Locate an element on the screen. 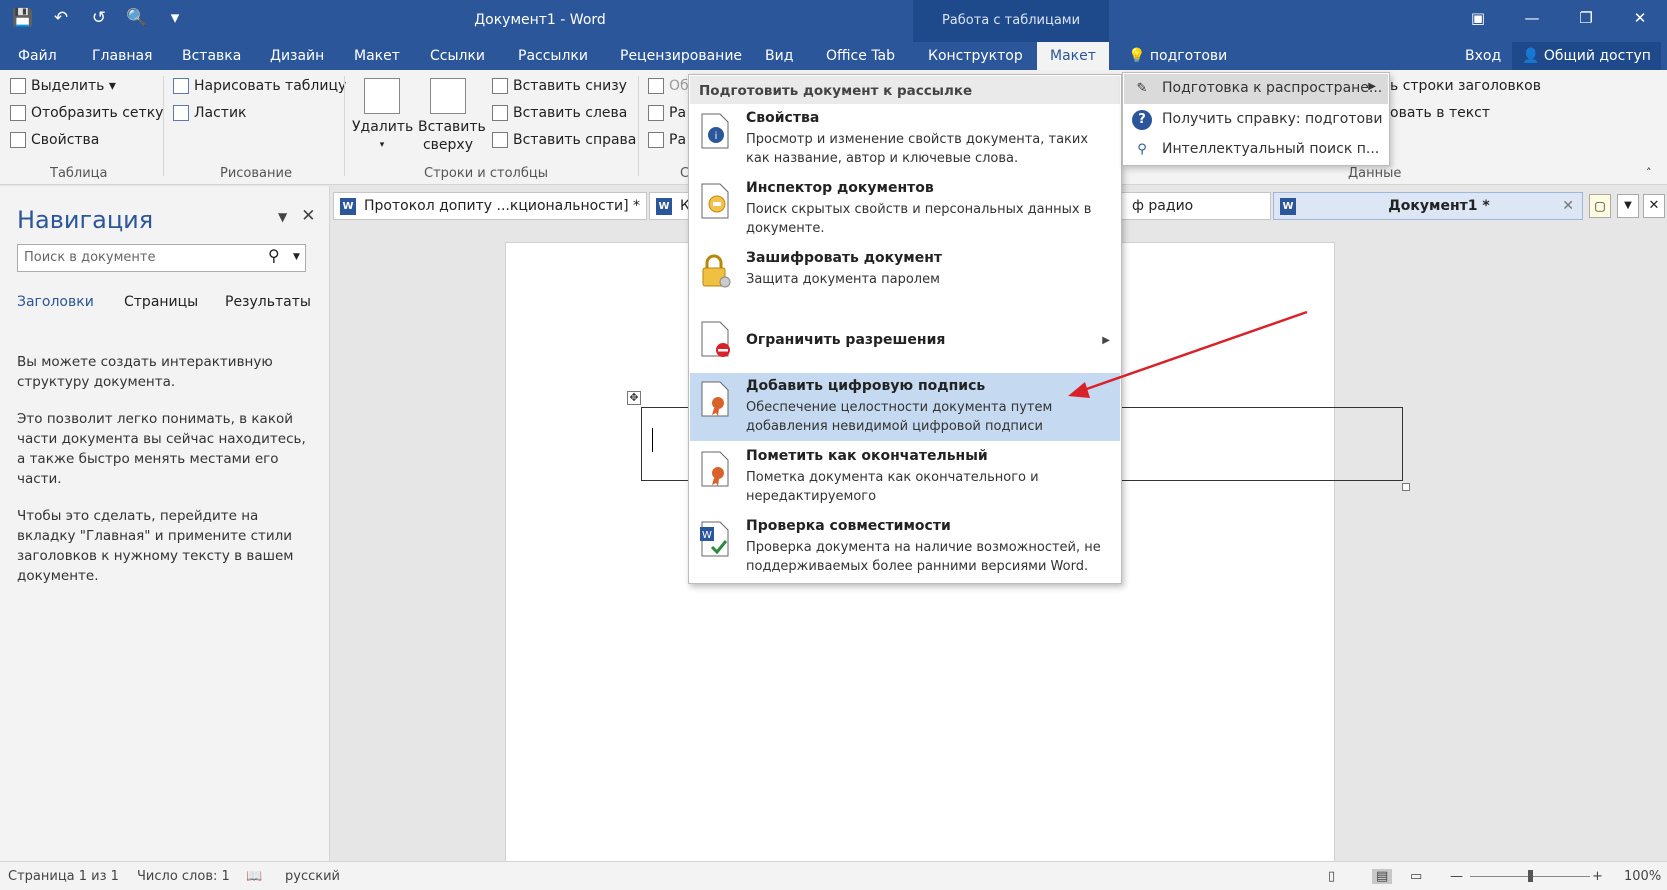 The height and width of the screenshot is (890, 1667). zoom-in-icon: + is located at coordinates (1597, 876).